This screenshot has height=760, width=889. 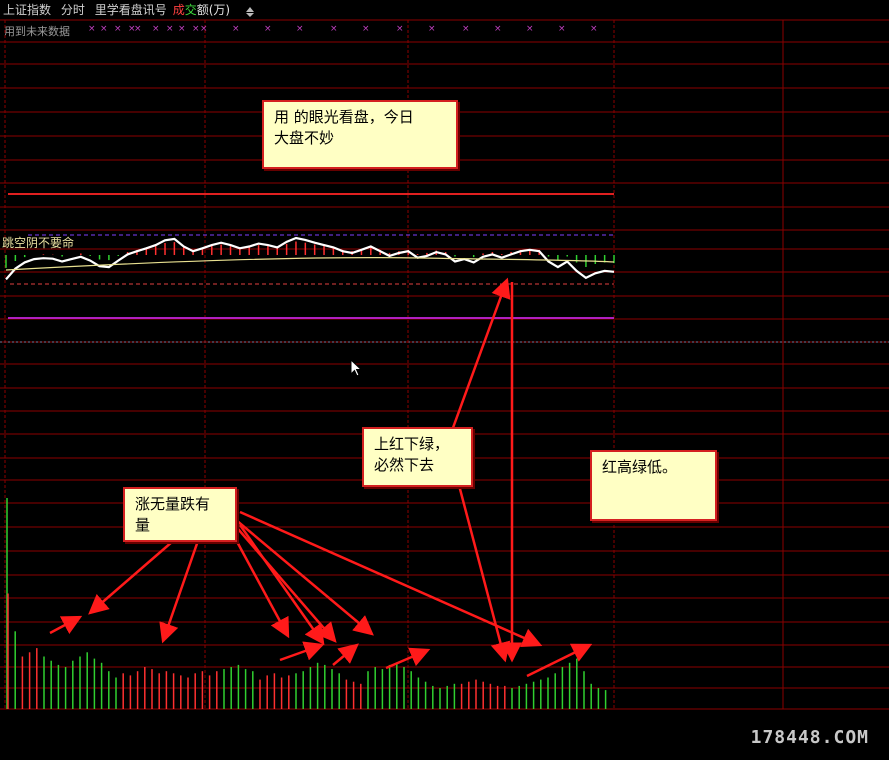 What do you see at coordinates (310, 258) in the screenshot?
I see `price-panel` at bounding box center [310, 258].